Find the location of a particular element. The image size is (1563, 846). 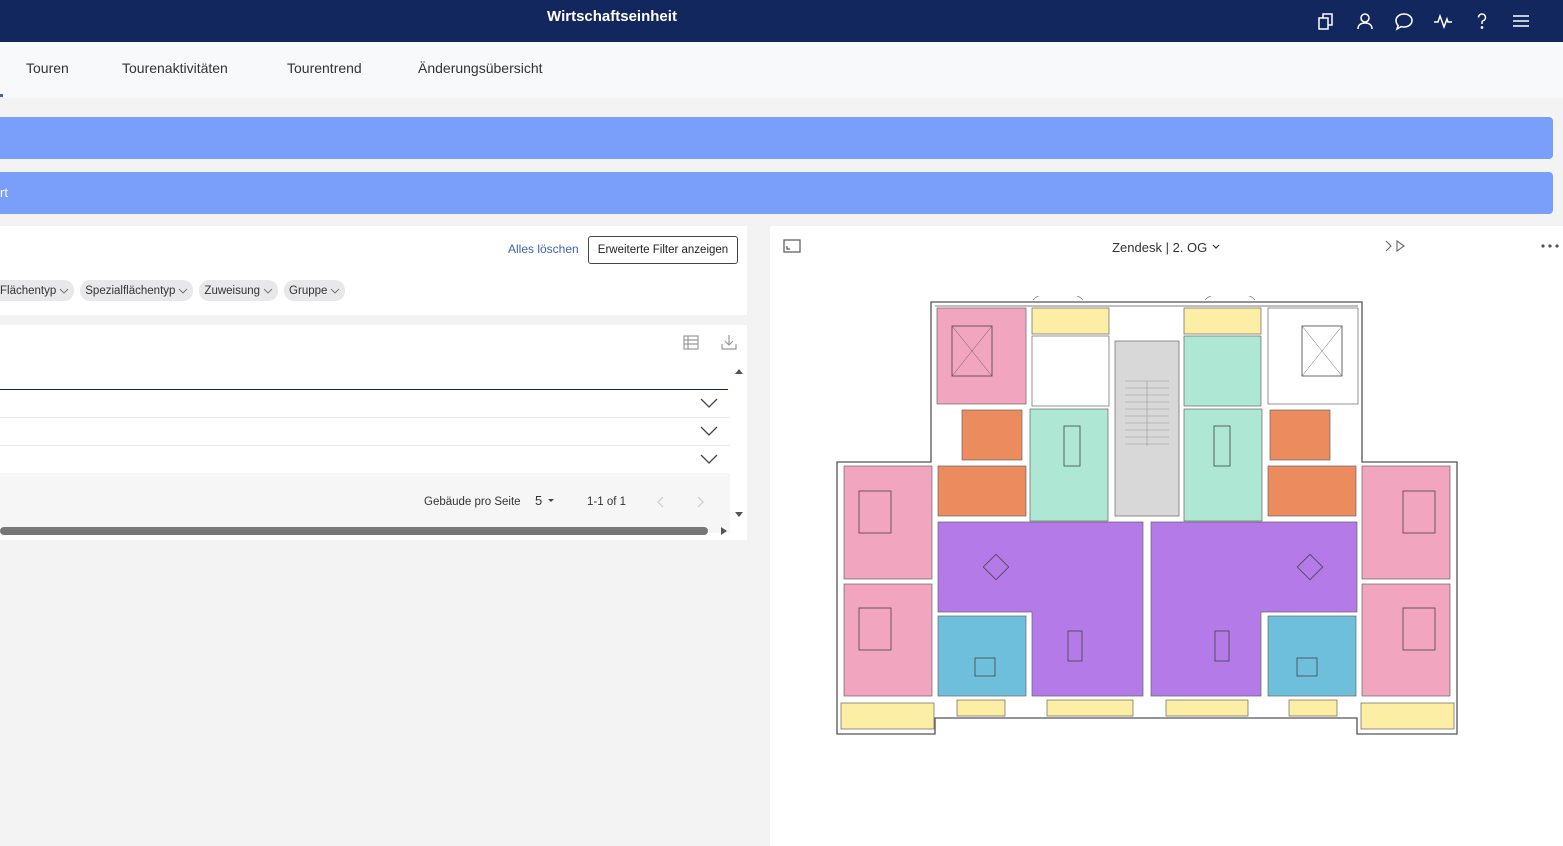

collapsible-section-2: rt is located at coordinates (776, 193).